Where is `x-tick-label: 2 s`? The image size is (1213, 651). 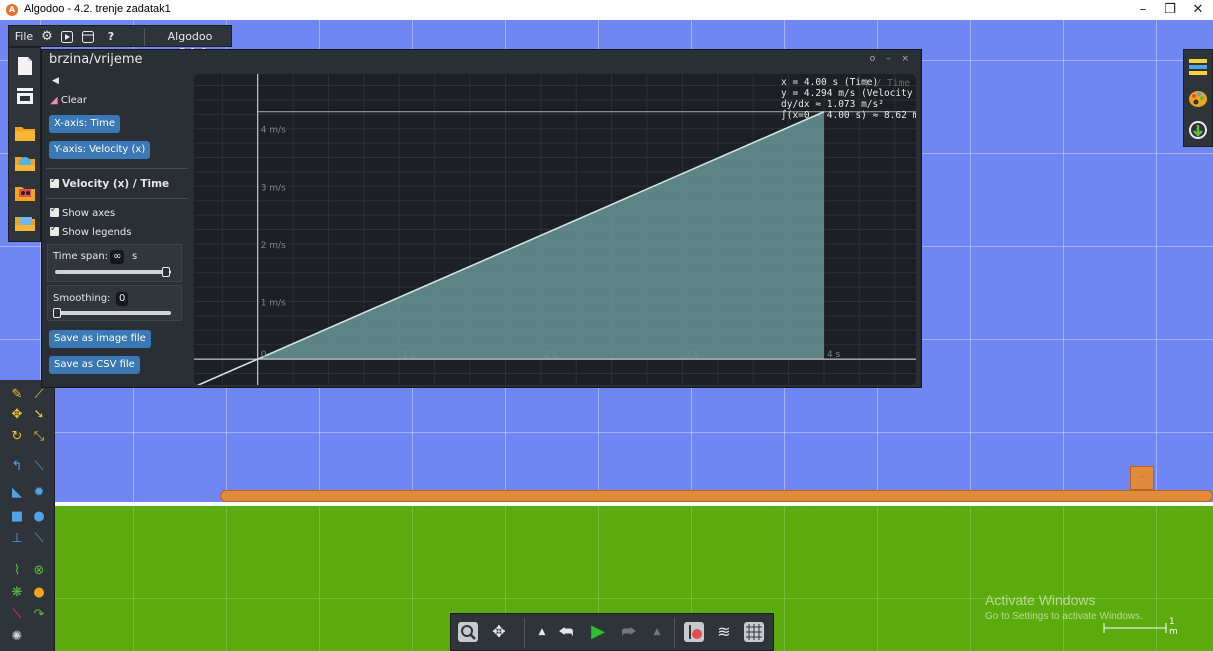 x-tick-label: 2 s is located at coordinates (551, 355).